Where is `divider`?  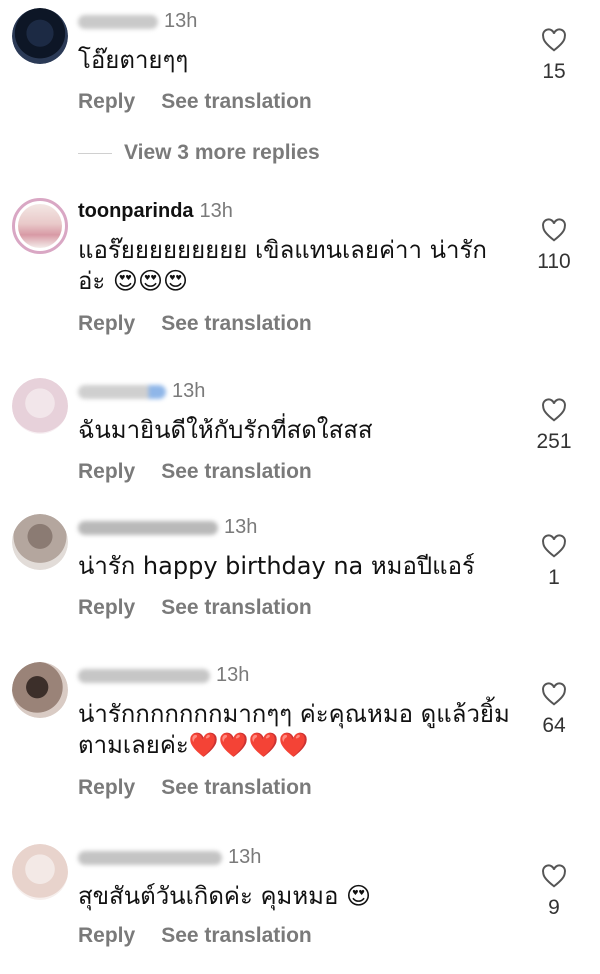 divider is located at coordinates (95, 153).